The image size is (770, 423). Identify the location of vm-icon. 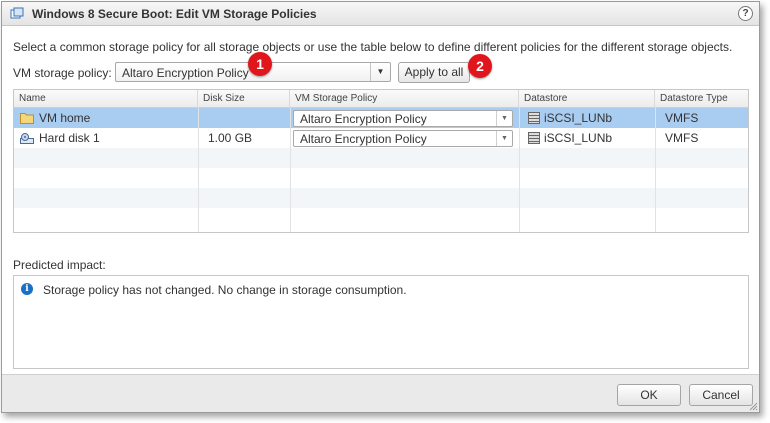
(17, 13).